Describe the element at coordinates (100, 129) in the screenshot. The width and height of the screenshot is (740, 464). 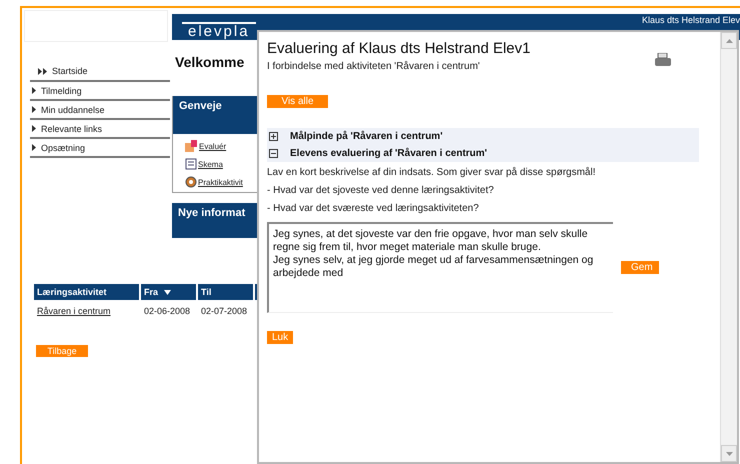
I see `nav-item: Relevante links` at that location.